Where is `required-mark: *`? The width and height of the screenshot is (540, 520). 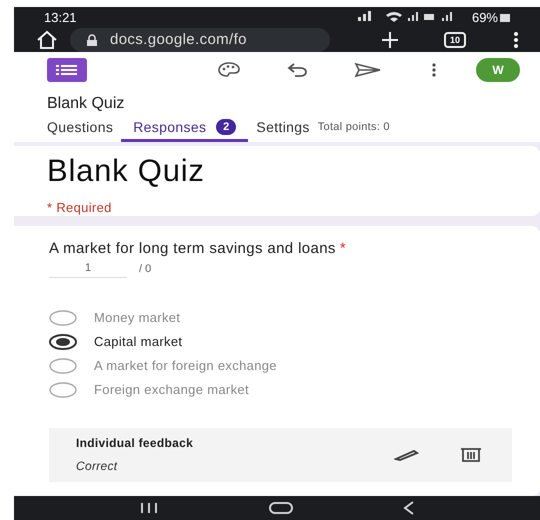
required-mark: * is located at coordinates (343, 248).